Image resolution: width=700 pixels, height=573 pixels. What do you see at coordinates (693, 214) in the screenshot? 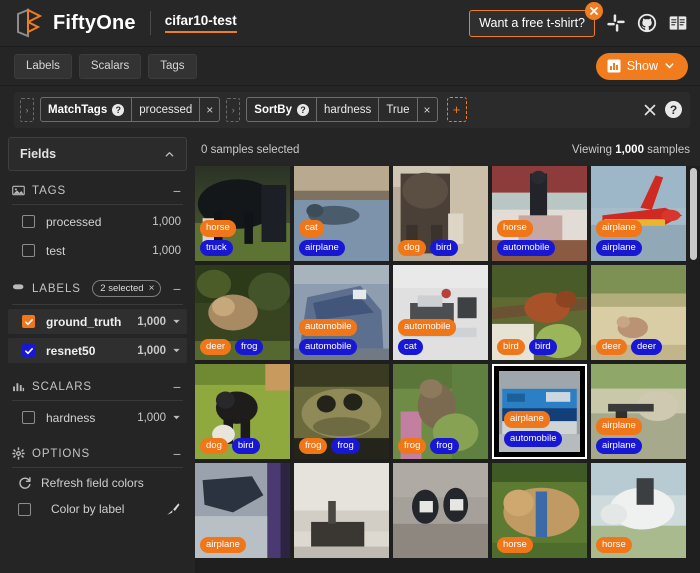
I see `grid-scrollbar` at bounding box center [693, 214].